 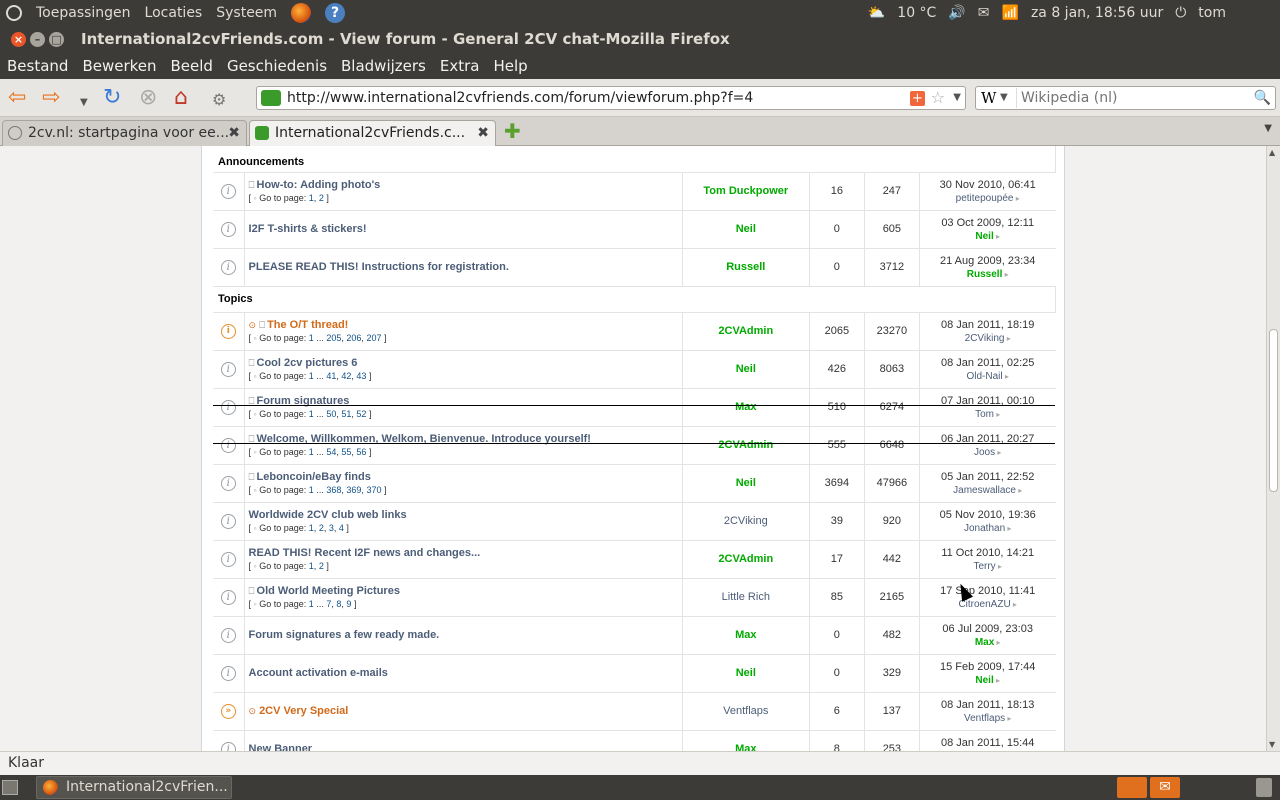 What do you see at coordinates (308, 229) in the screenshot?
I see `topic-title-link: I2F T-shirts & stickers!` at bounding box center [308, 229].